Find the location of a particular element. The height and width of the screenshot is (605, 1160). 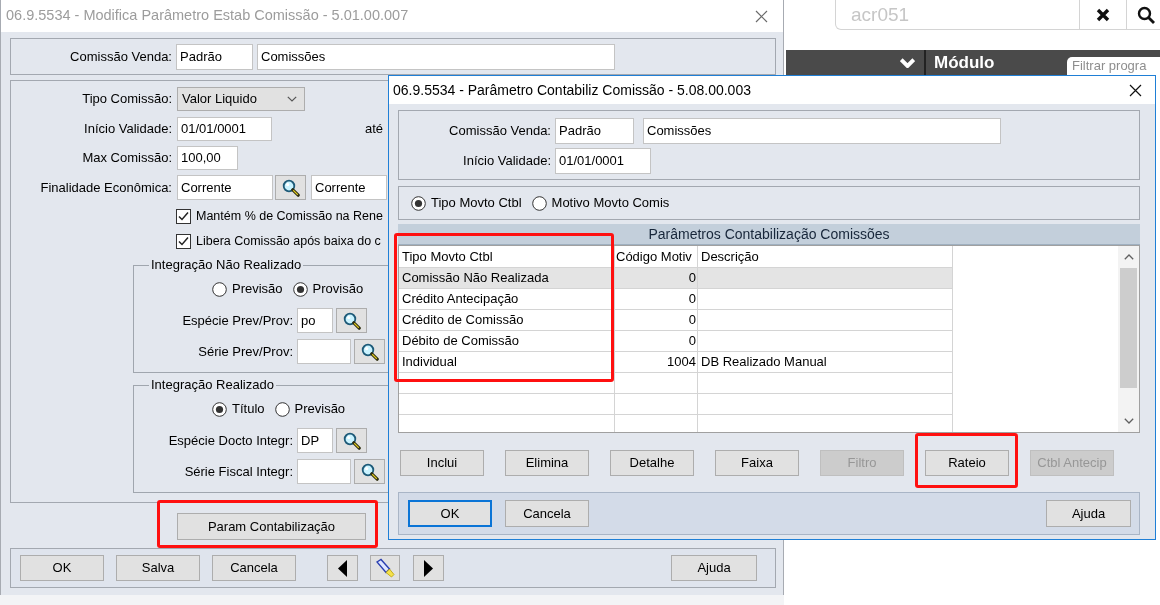

module-label: Módulo is located at coordinates (964, 62).